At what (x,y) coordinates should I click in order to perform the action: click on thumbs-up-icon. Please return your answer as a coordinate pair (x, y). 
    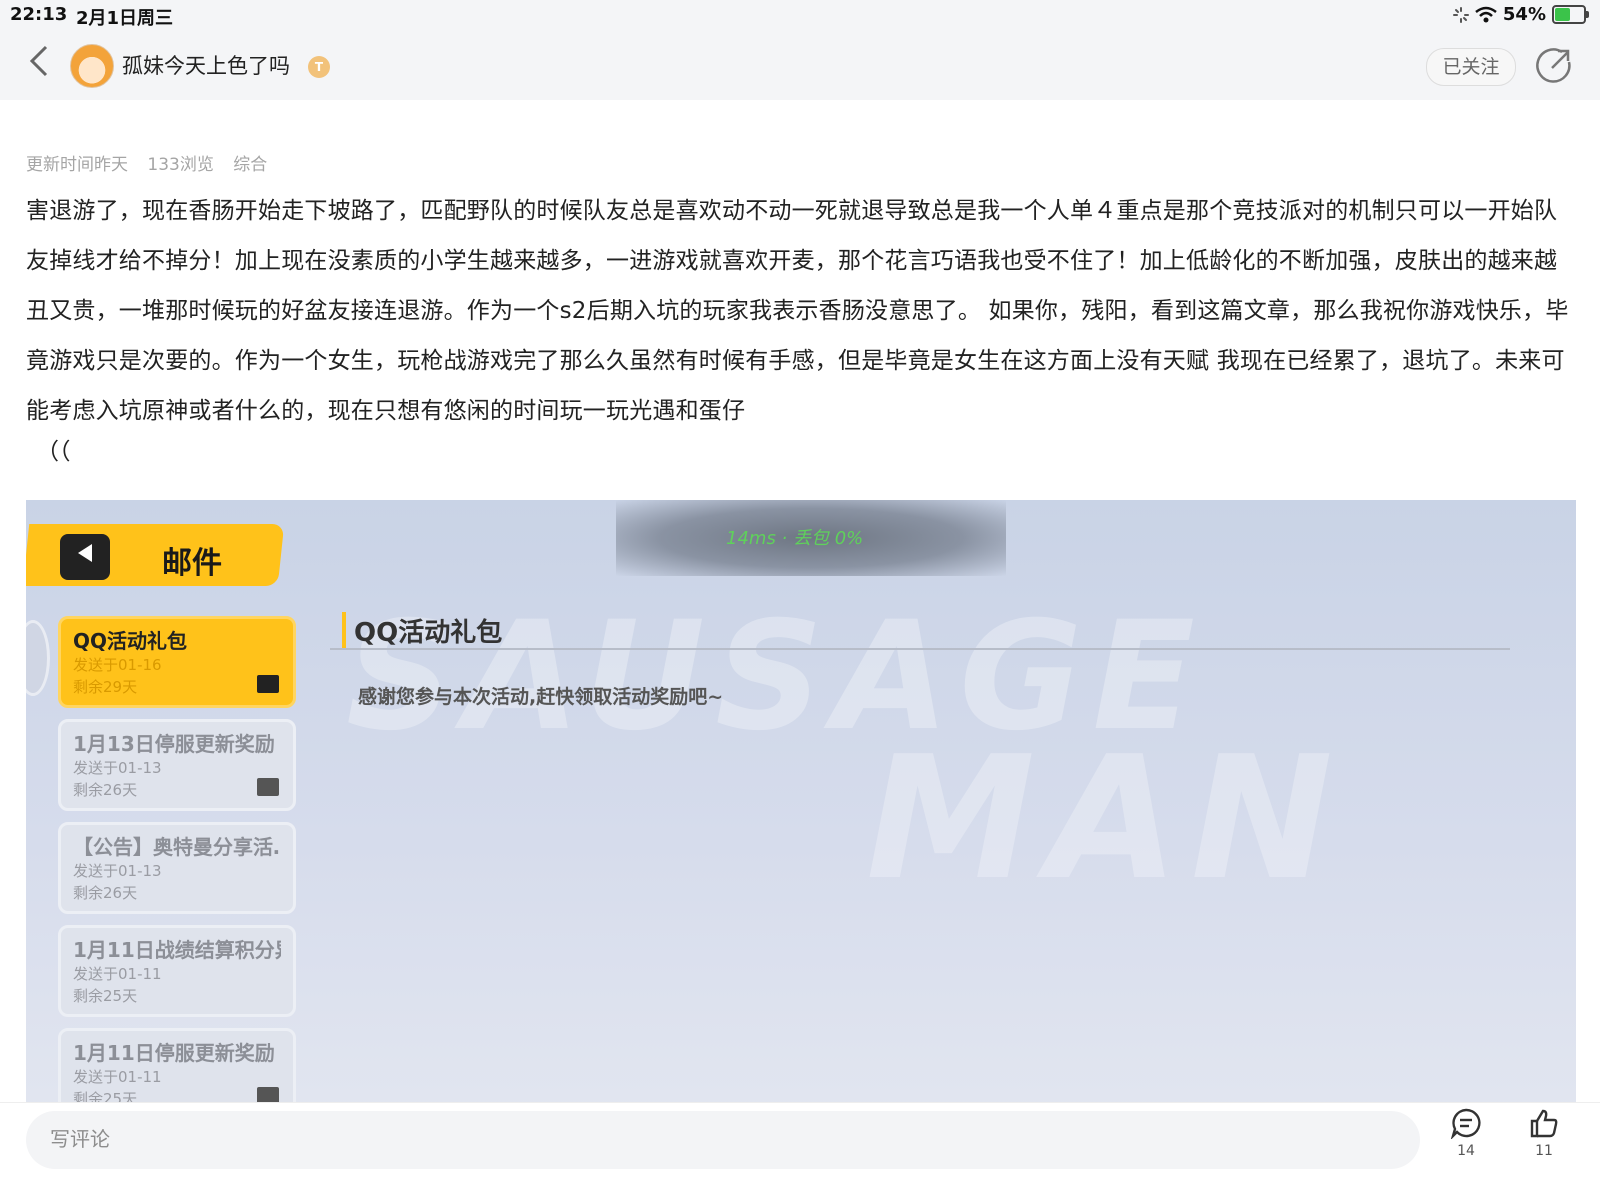
    Looking at the image, I should click on (1544, 1123).